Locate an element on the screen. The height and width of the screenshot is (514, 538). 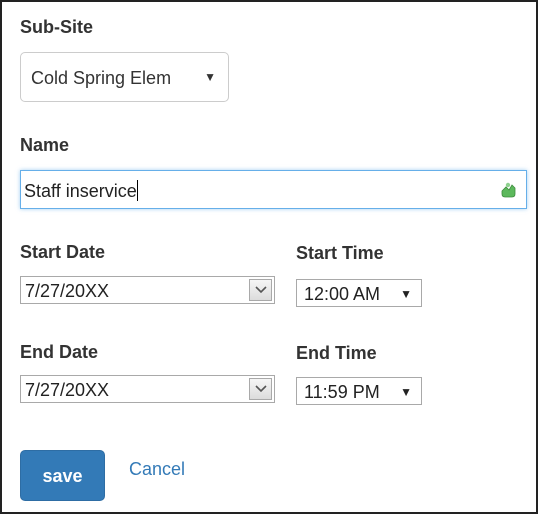
subsite-selected-value: Cold Spring Elem is located at coordinates (101, 78).